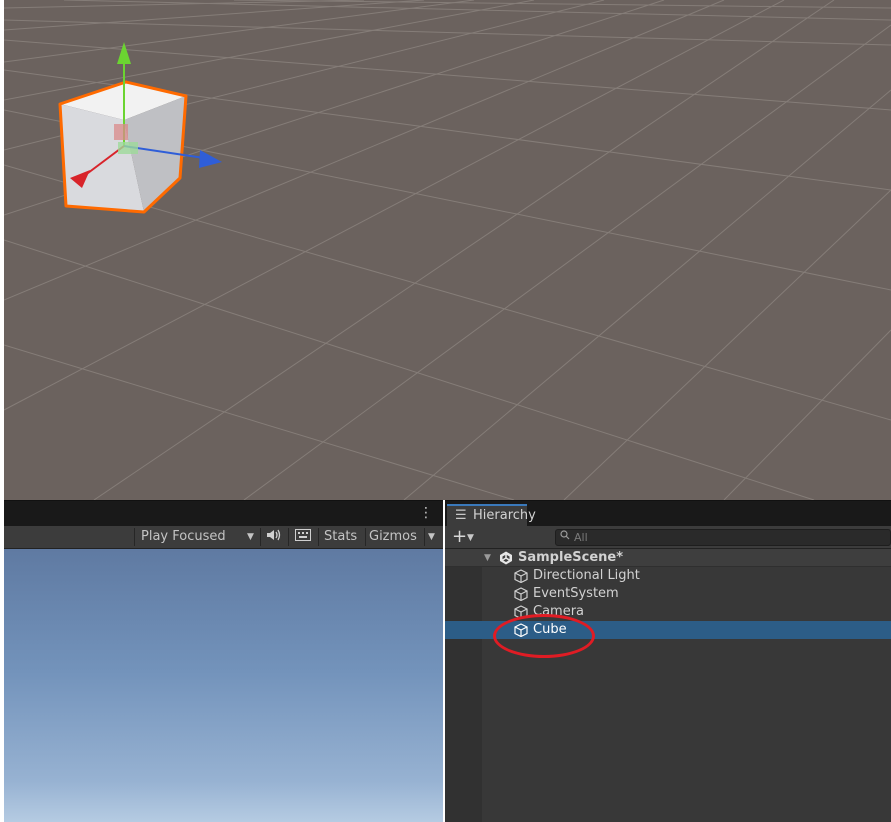  What do you see at coordinates (303, 537) in the screenshot?
I see `keyboard-icon` at bounding box center [303, 537].